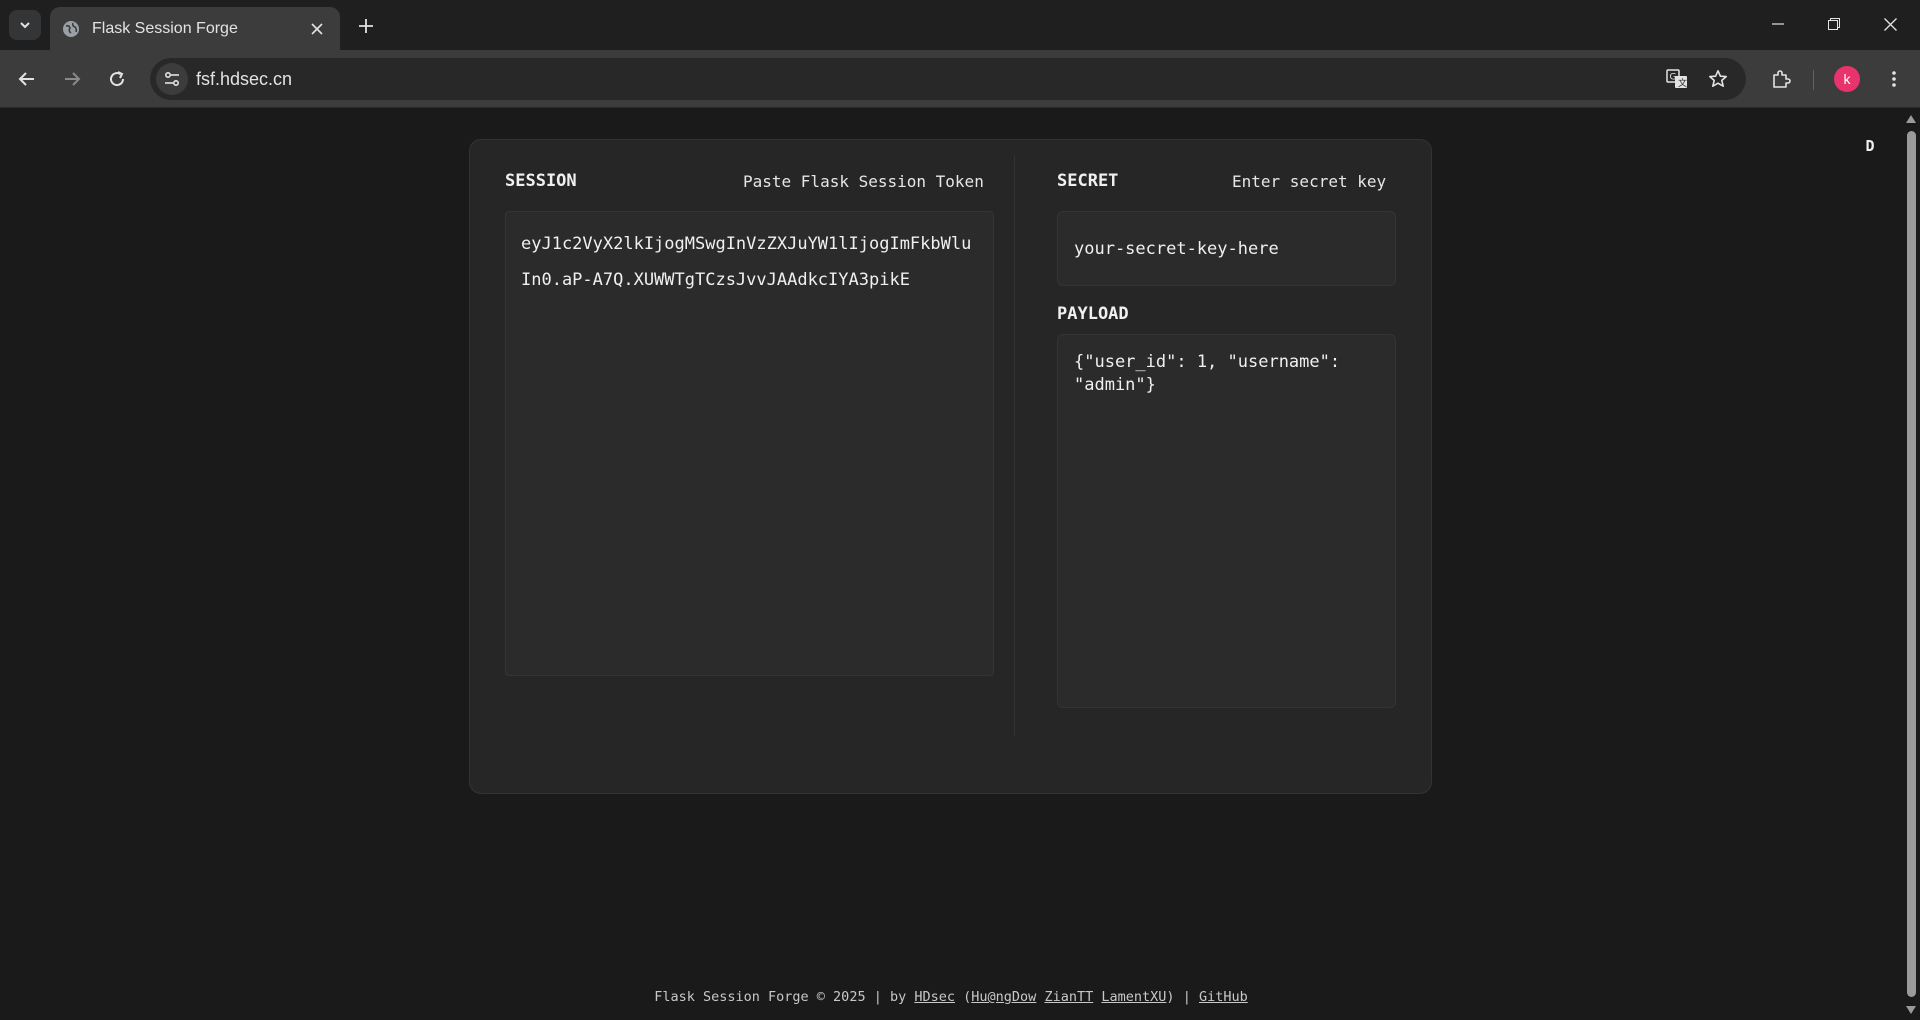 This screenshot has height=1020, width=1920. What do you see at coordinates (1677, 79) in the screenshot?
I see `translate-icon: G文` at bounding box center [1677, 79].